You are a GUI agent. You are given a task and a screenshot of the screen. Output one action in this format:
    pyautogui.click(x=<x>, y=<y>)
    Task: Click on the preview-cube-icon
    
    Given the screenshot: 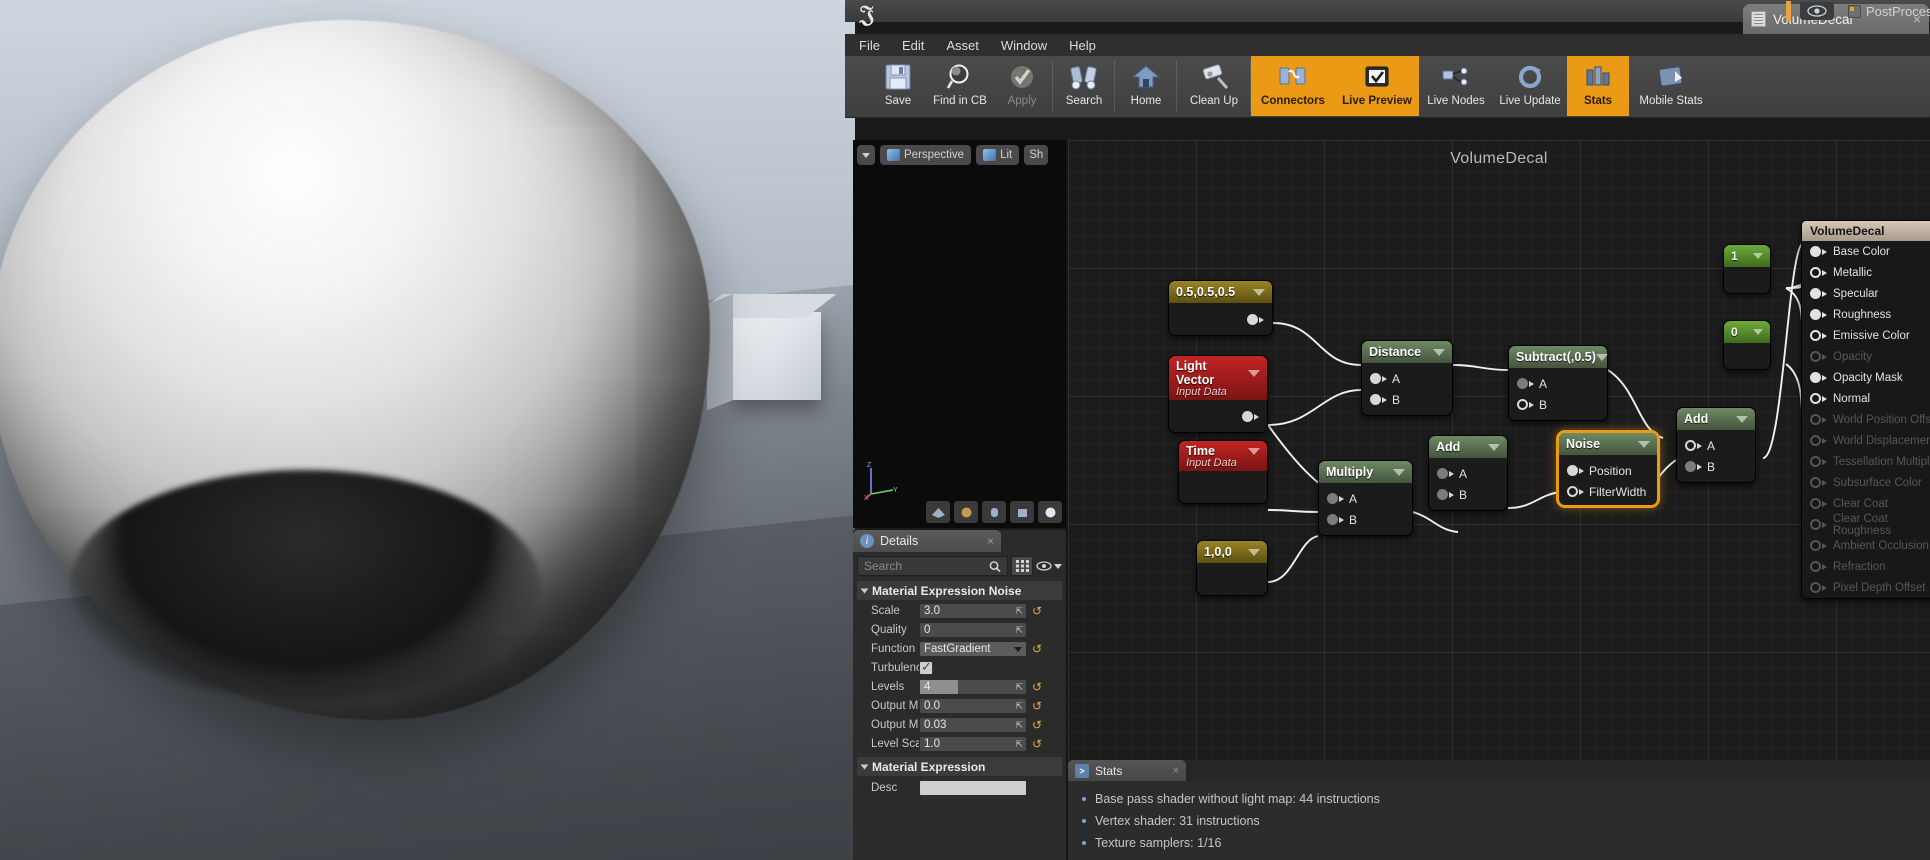 What is the action you would take?
    pyautogui.click(x=1022, y=512)
    